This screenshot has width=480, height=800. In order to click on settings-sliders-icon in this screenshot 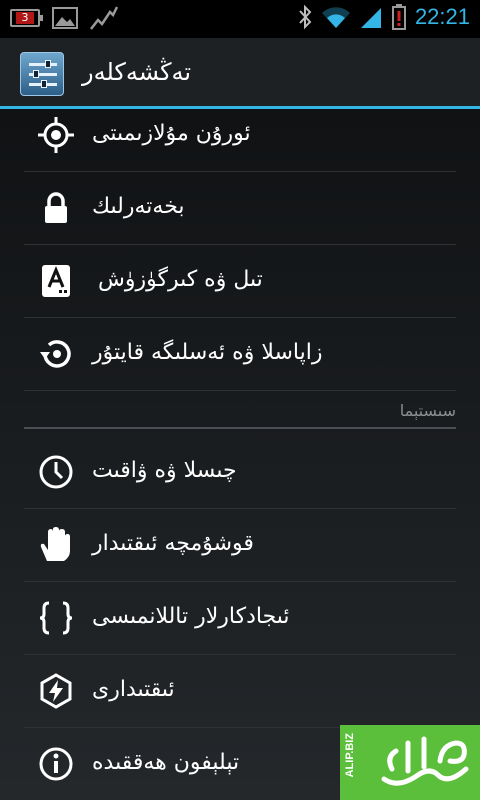, I will do `click(42, 74)`.